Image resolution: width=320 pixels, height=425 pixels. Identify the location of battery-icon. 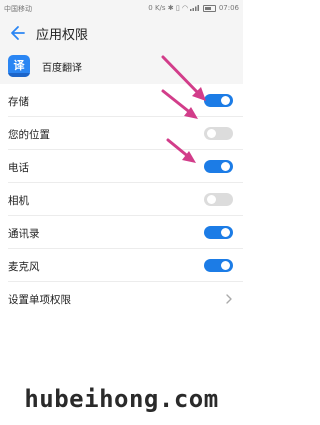
(209, 8).